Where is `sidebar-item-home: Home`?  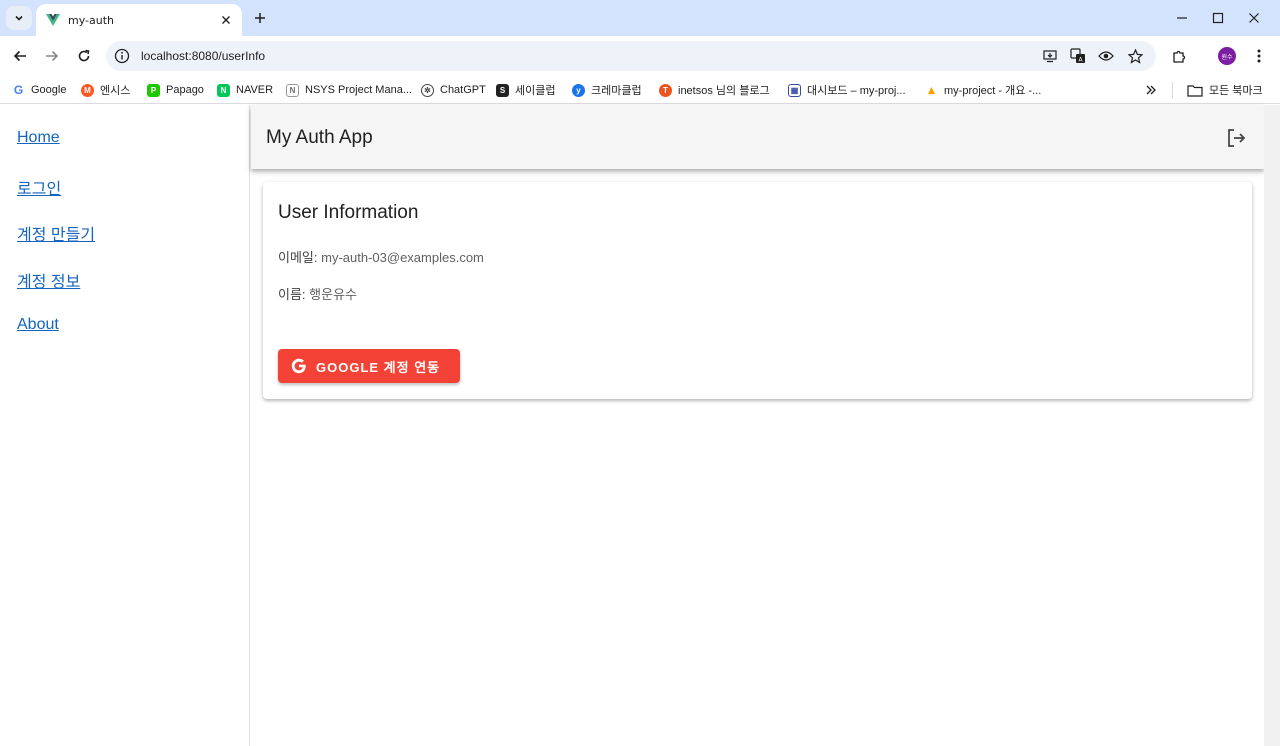 sidebar-item-home: Home is located at coordinates (38, 138).